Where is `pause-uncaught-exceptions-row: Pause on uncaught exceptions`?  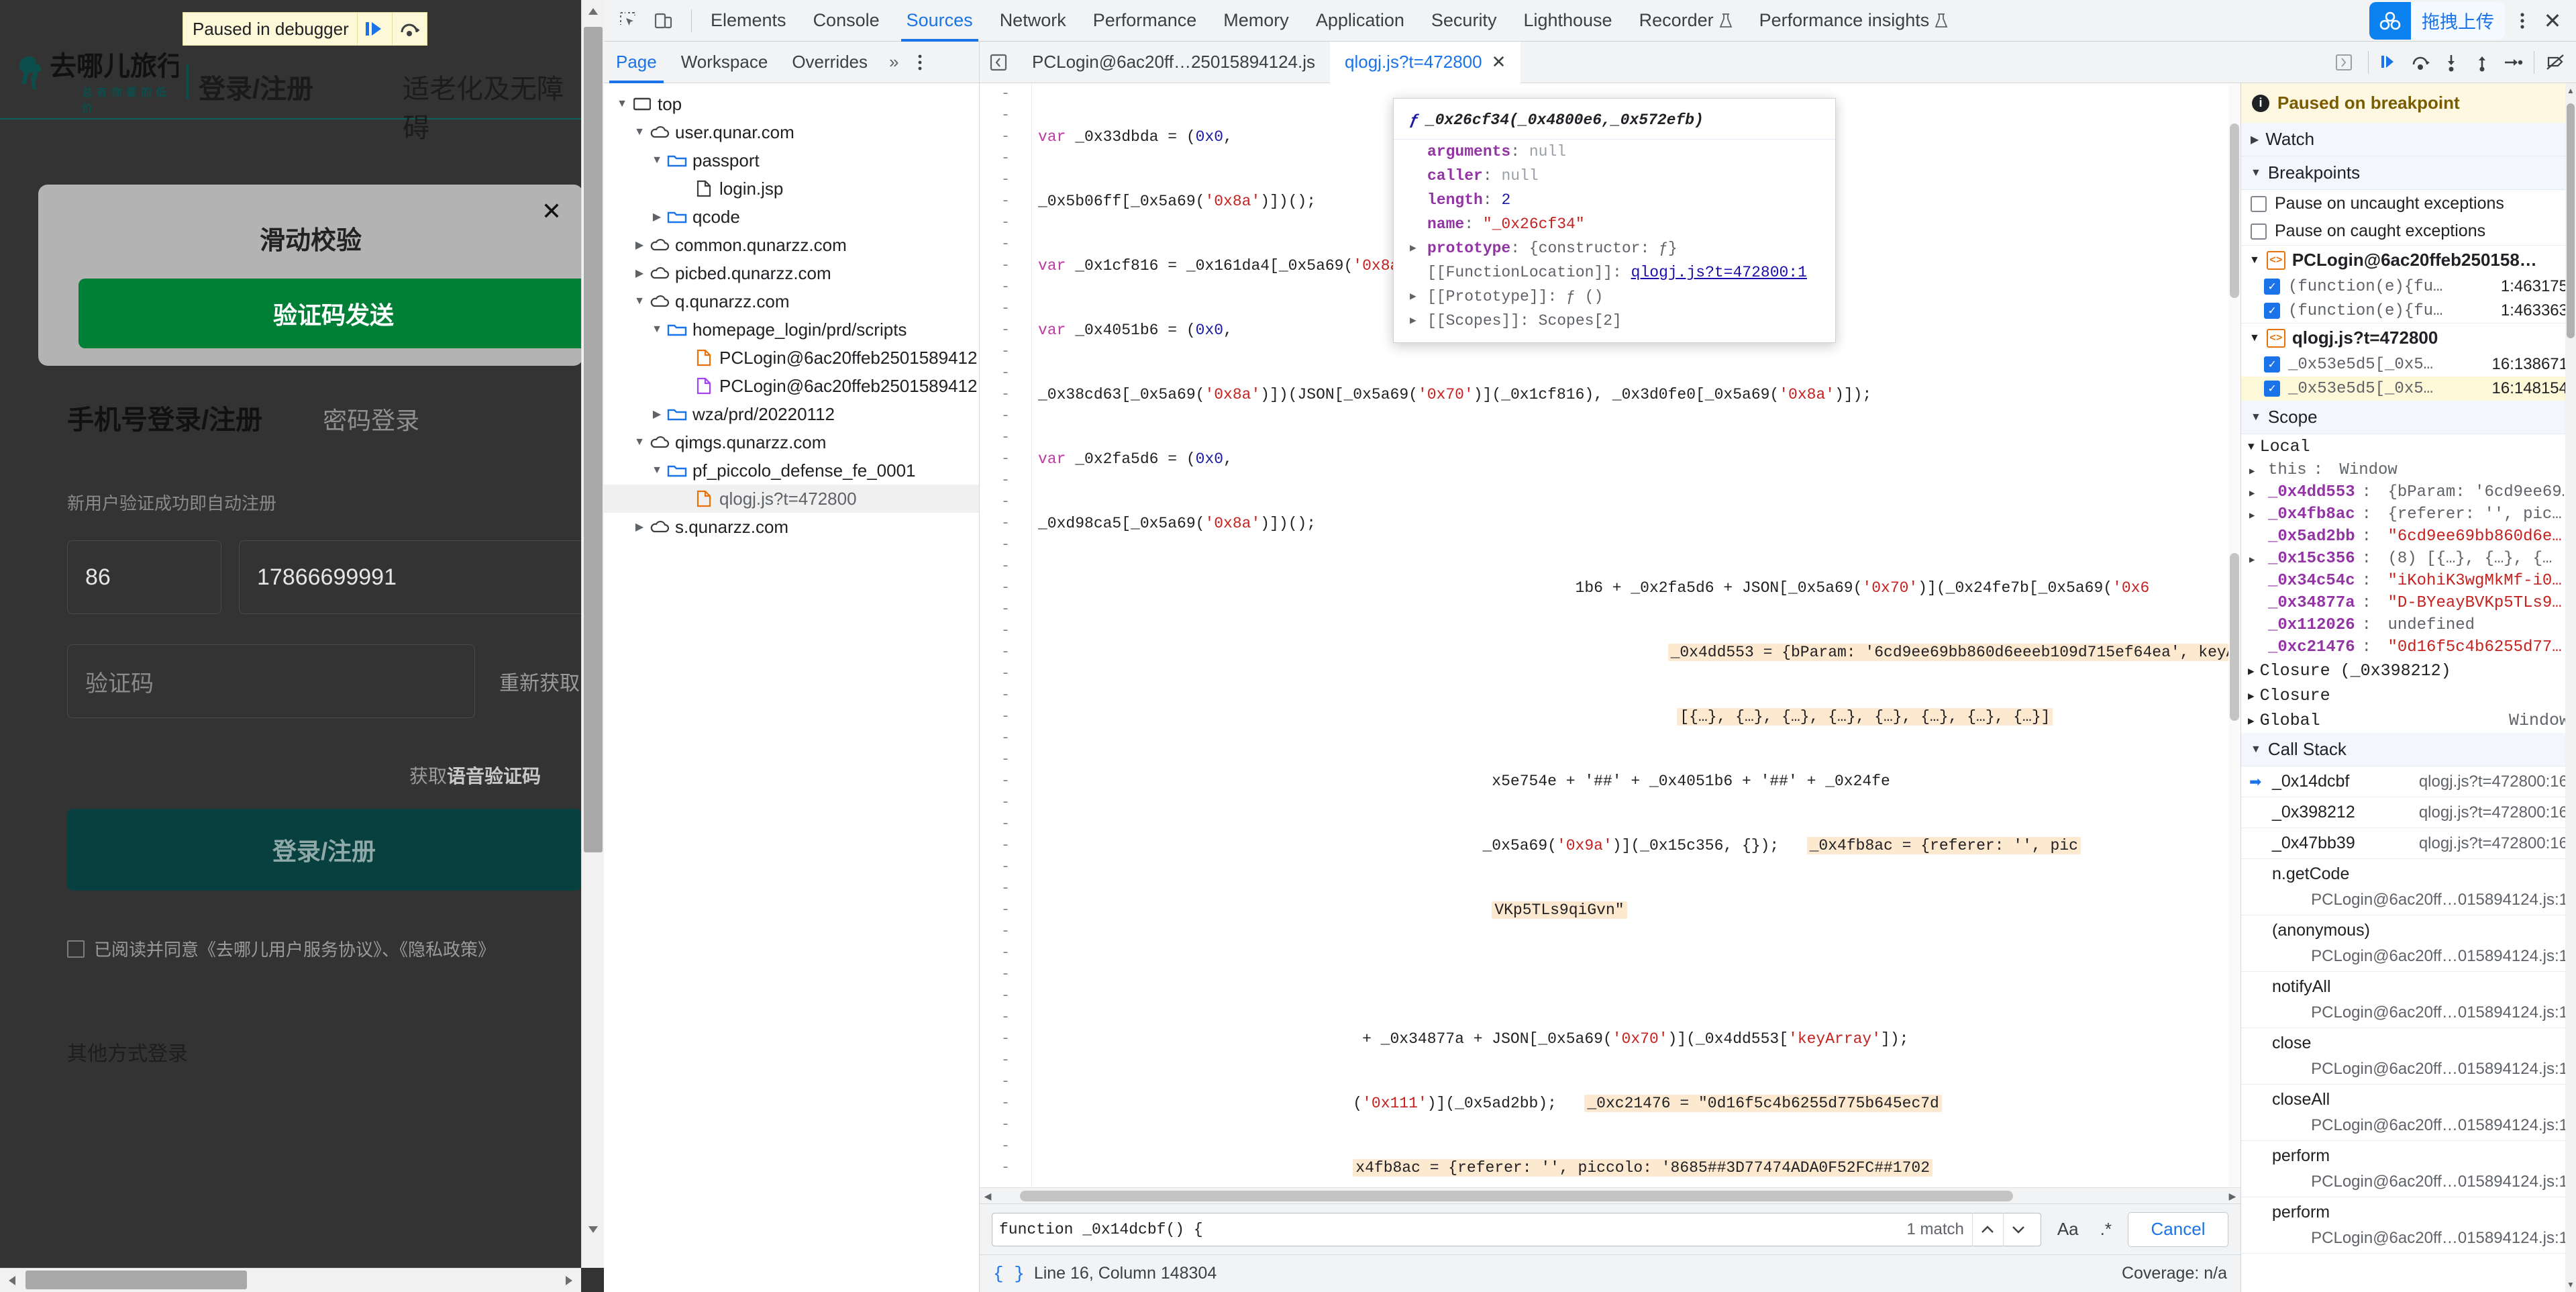 pause-uncaught-exceptions-row: Pause on uncaught exceptions is located at coordinates (2408, 204).